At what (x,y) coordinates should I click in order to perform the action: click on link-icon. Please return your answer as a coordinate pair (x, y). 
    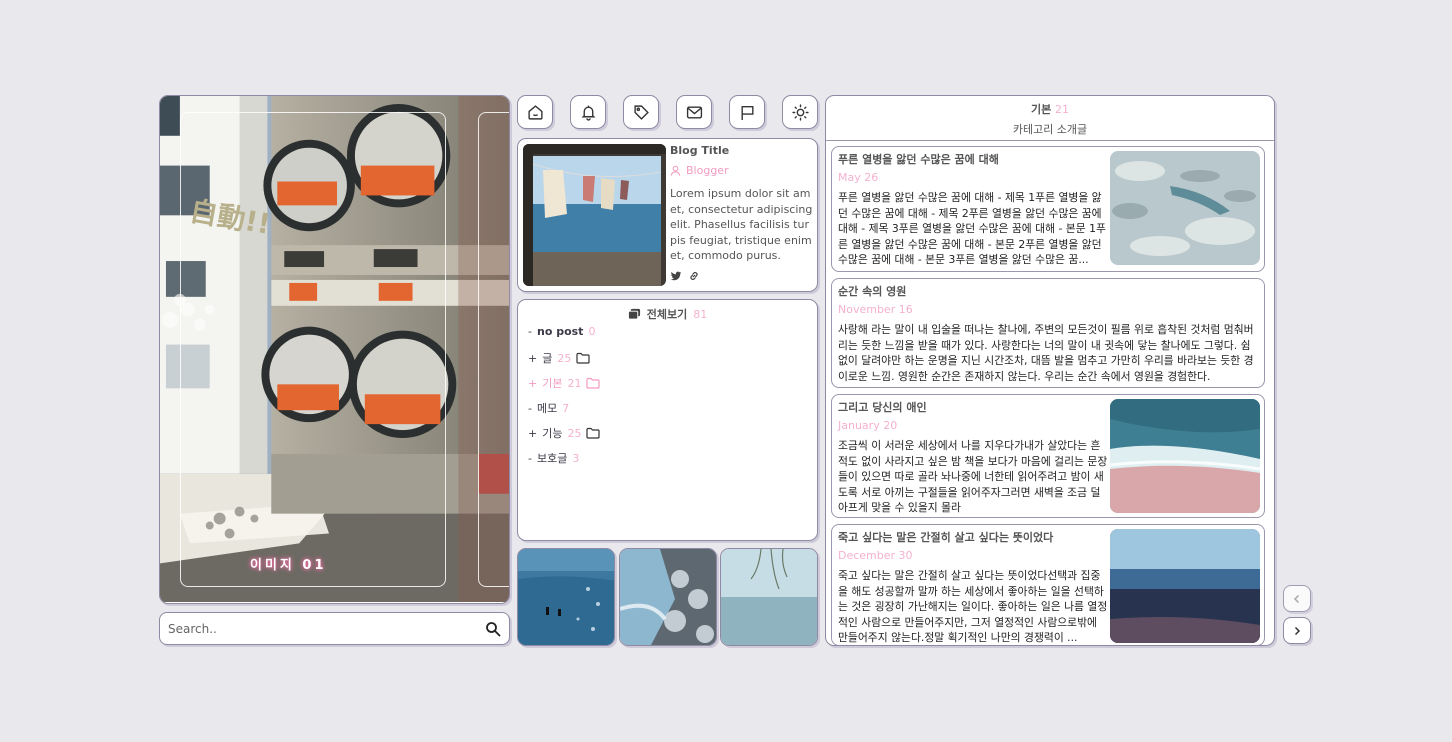
    Looking at the image, I should click on (694, 276).